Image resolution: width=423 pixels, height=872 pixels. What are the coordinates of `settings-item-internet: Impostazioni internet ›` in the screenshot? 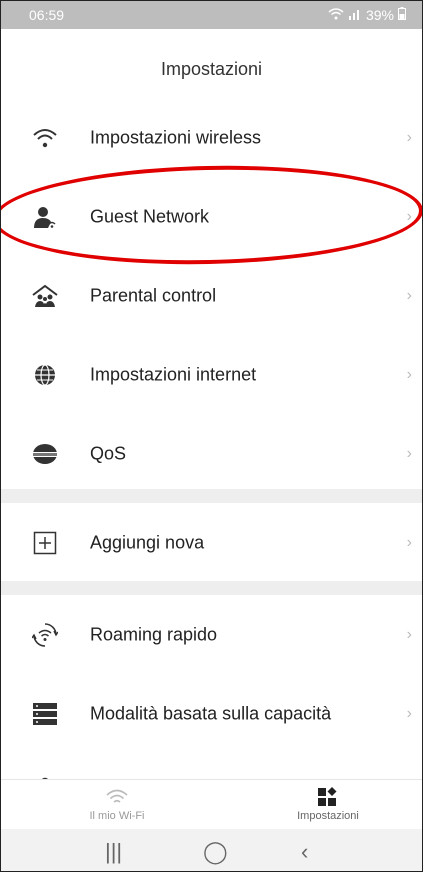 It's located at (211, 375).